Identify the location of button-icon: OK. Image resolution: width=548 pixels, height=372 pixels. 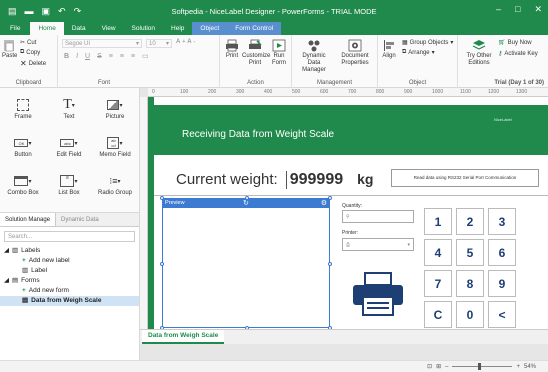
(21, 143).